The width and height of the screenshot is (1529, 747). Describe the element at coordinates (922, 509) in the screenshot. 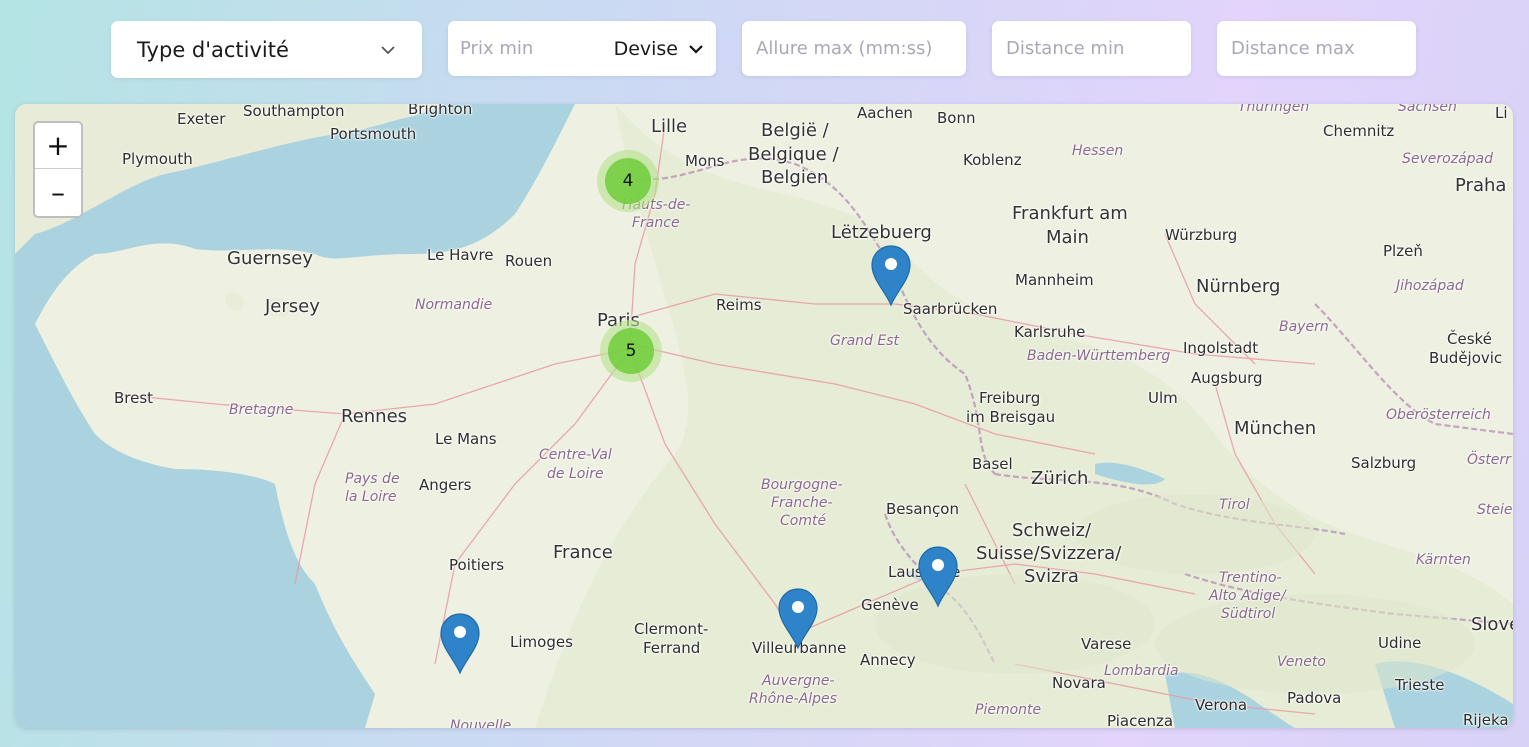

I see `map-label: Besançon` at that location.